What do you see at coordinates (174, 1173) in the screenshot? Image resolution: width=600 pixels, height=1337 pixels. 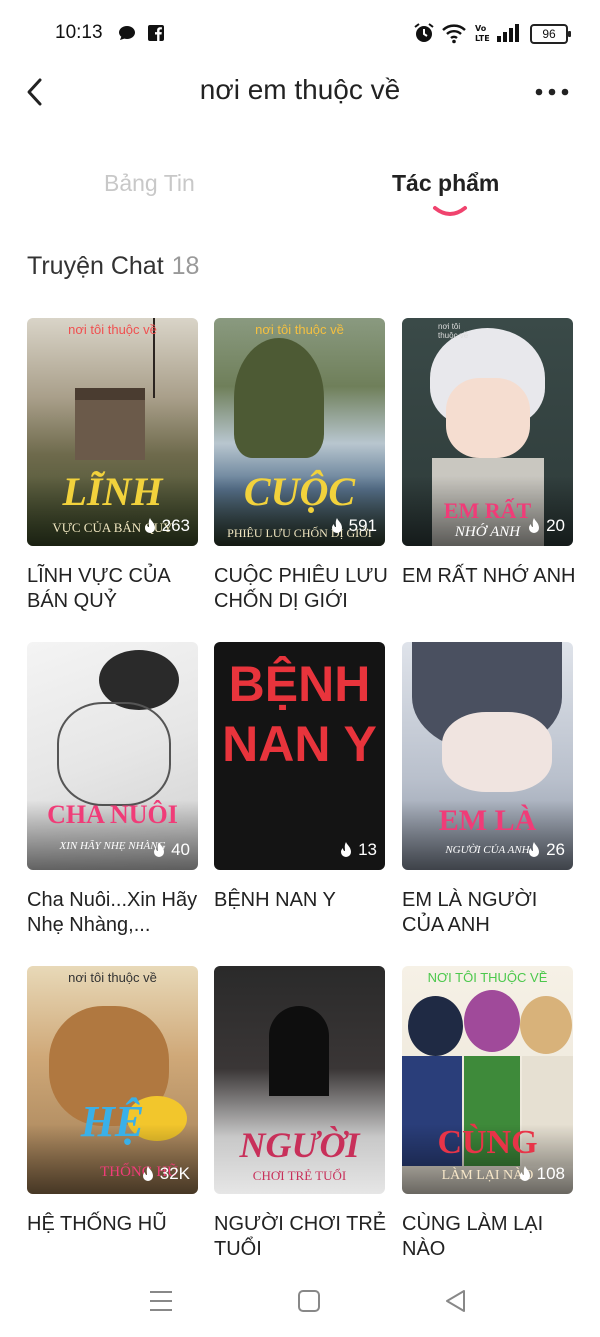 I see `heat-count-value: 32K` at bounding box center [174, 1173].